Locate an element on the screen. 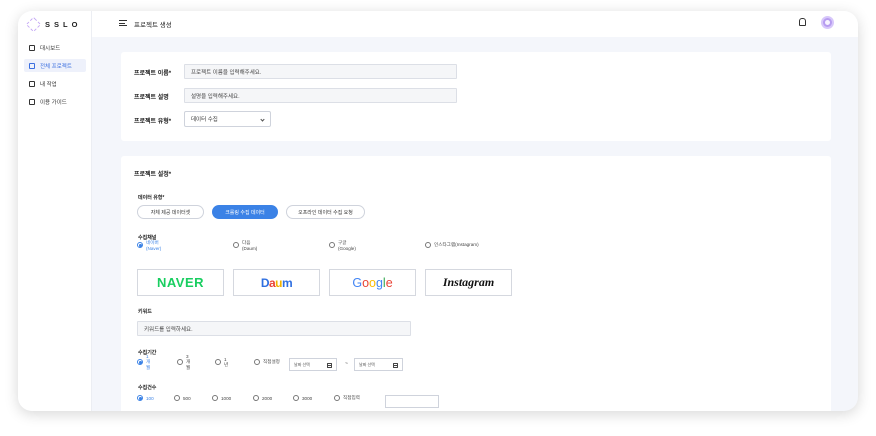 Image resolution: width=876 pixels, height=436 pixels. count-100-label: 100 is located at coordinates (150, 398).